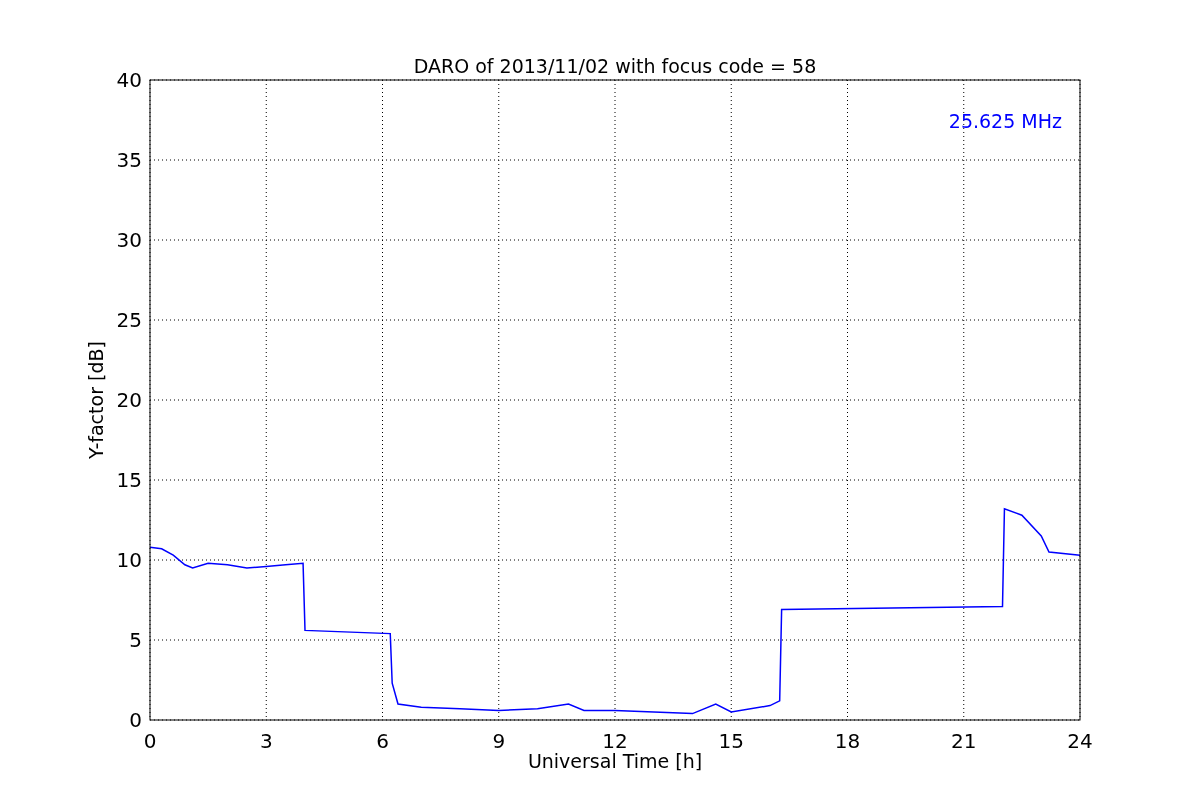 This screenshot has width=1200, height=800. Describe the element at coordinates (129, 160) in the screenshot. I see `y-tick-label: 35` at that location.